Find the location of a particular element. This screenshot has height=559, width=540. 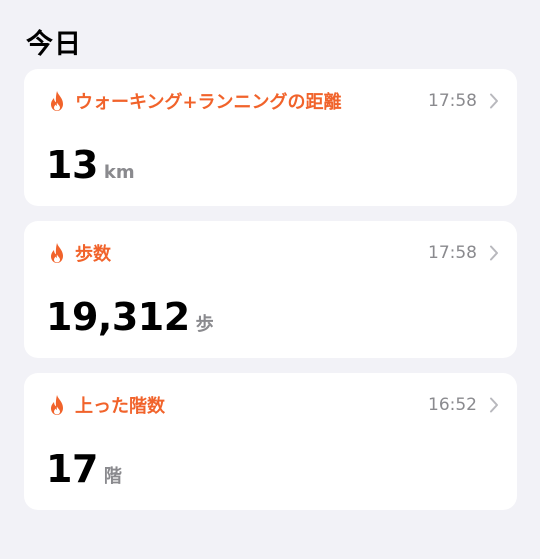

metric-value: 17 is located at coordinates (72, 469).